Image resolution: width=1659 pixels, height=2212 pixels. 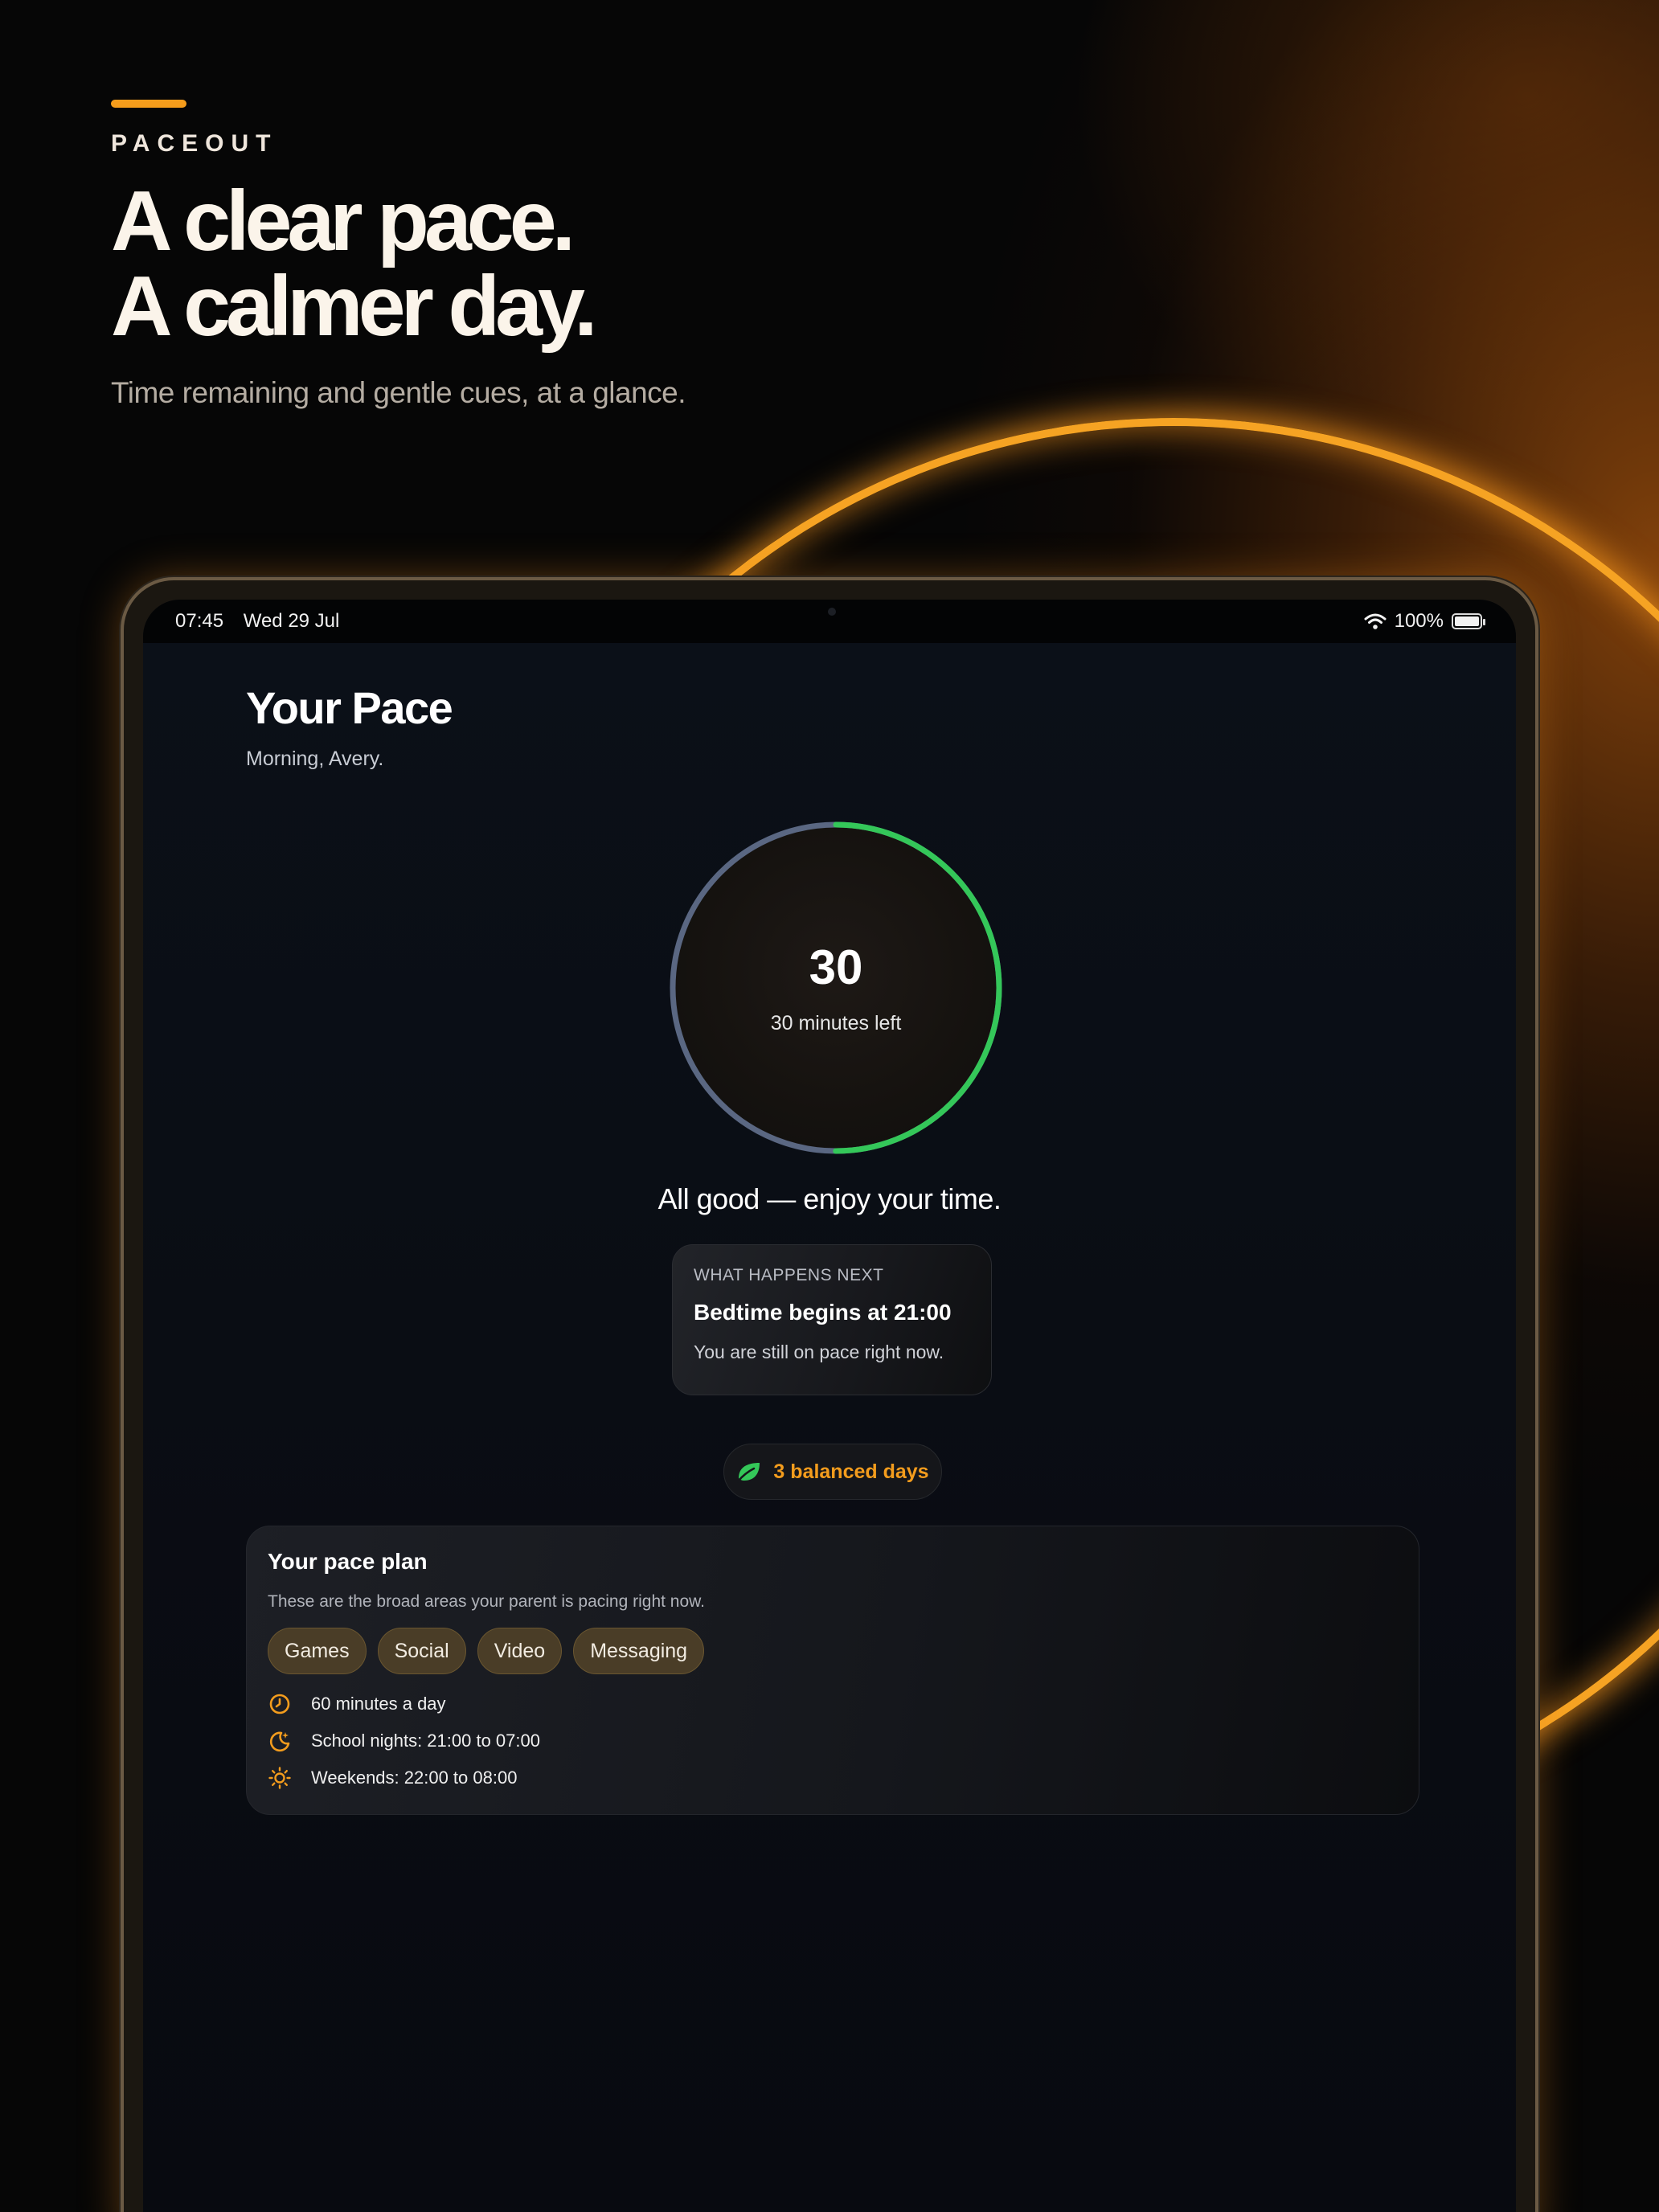 I want to click on plan-title: Your pace plan, so click(x=348, y=1561).